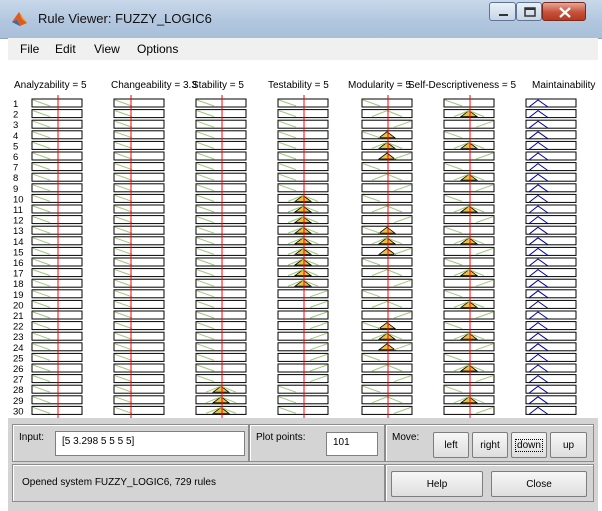 This screenshot has height=511, width=602. What do you see at coordinates (18, 337) in the screenshot?
I see `rule-number: 23` at bounding box center [18, 337].